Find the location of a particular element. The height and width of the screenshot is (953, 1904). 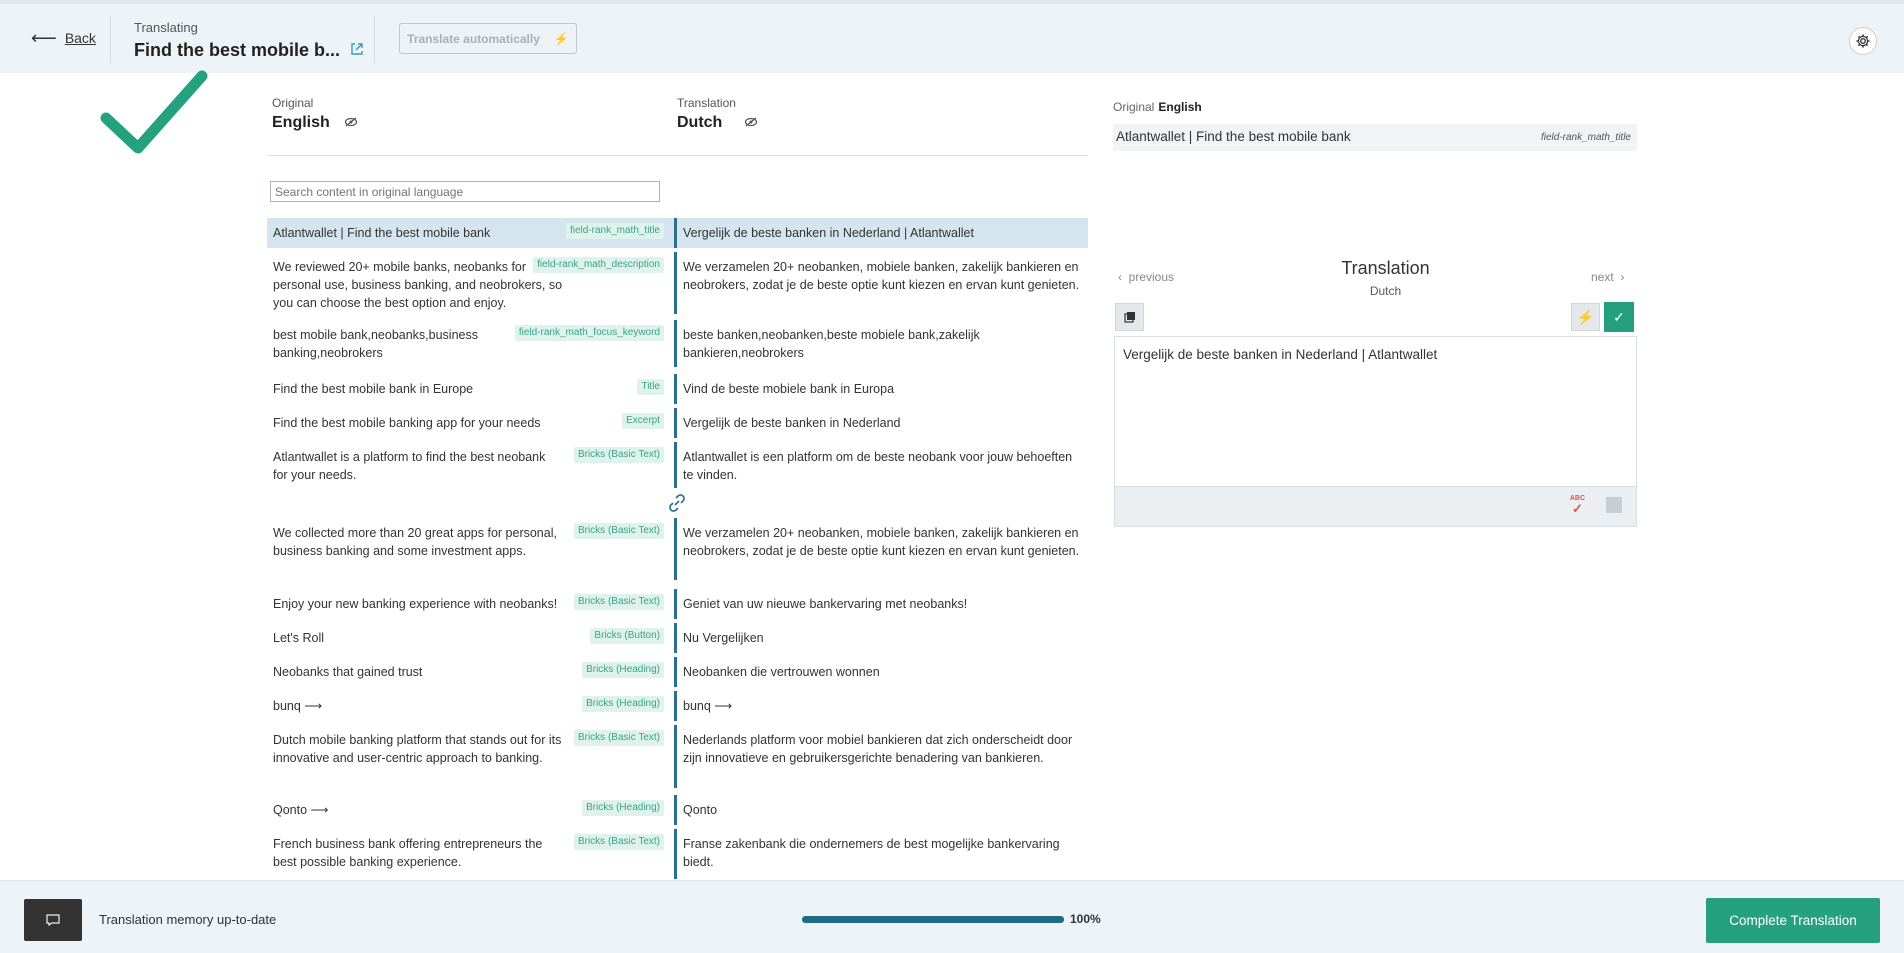

segment-row: Qonto ⟶ Bricks (Heading) Qonto is located at coordinates (677, 810).